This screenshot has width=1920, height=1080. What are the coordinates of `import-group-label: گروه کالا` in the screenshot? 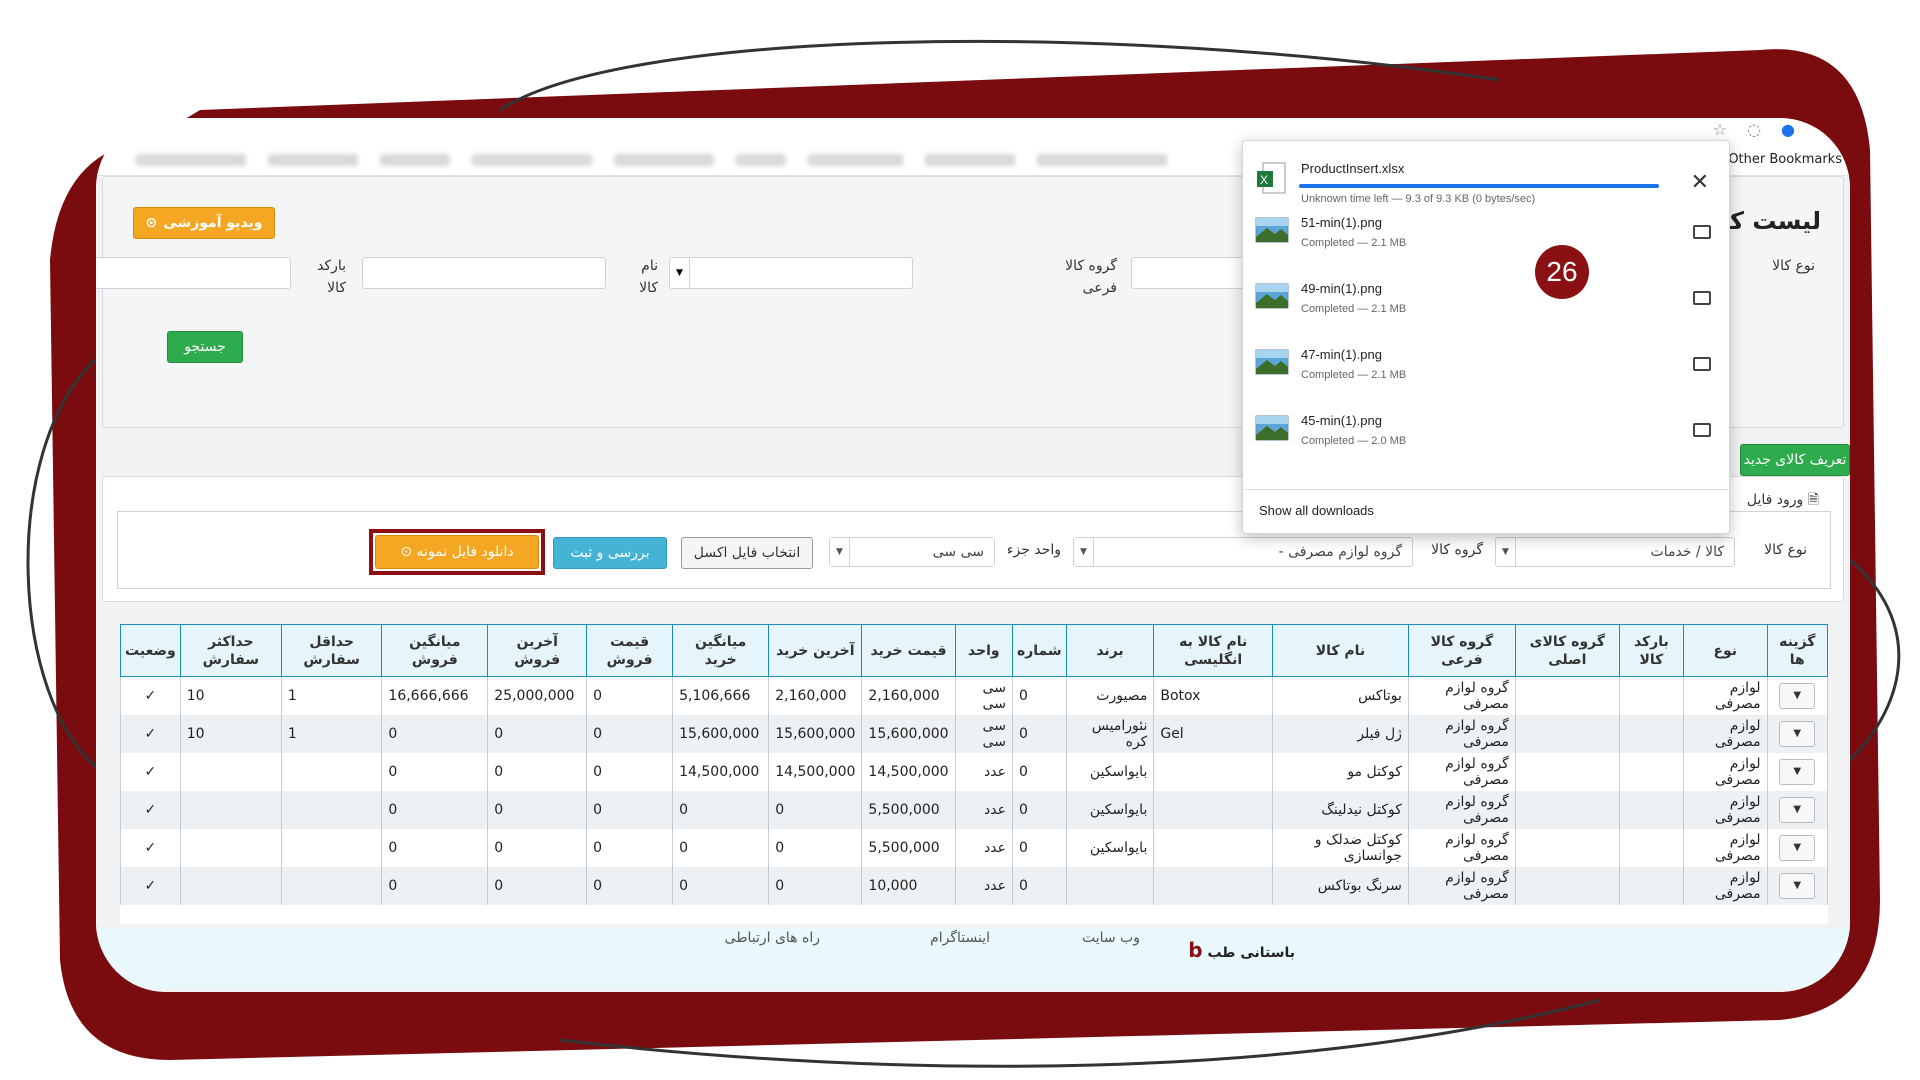 It's located at (1457, 550).